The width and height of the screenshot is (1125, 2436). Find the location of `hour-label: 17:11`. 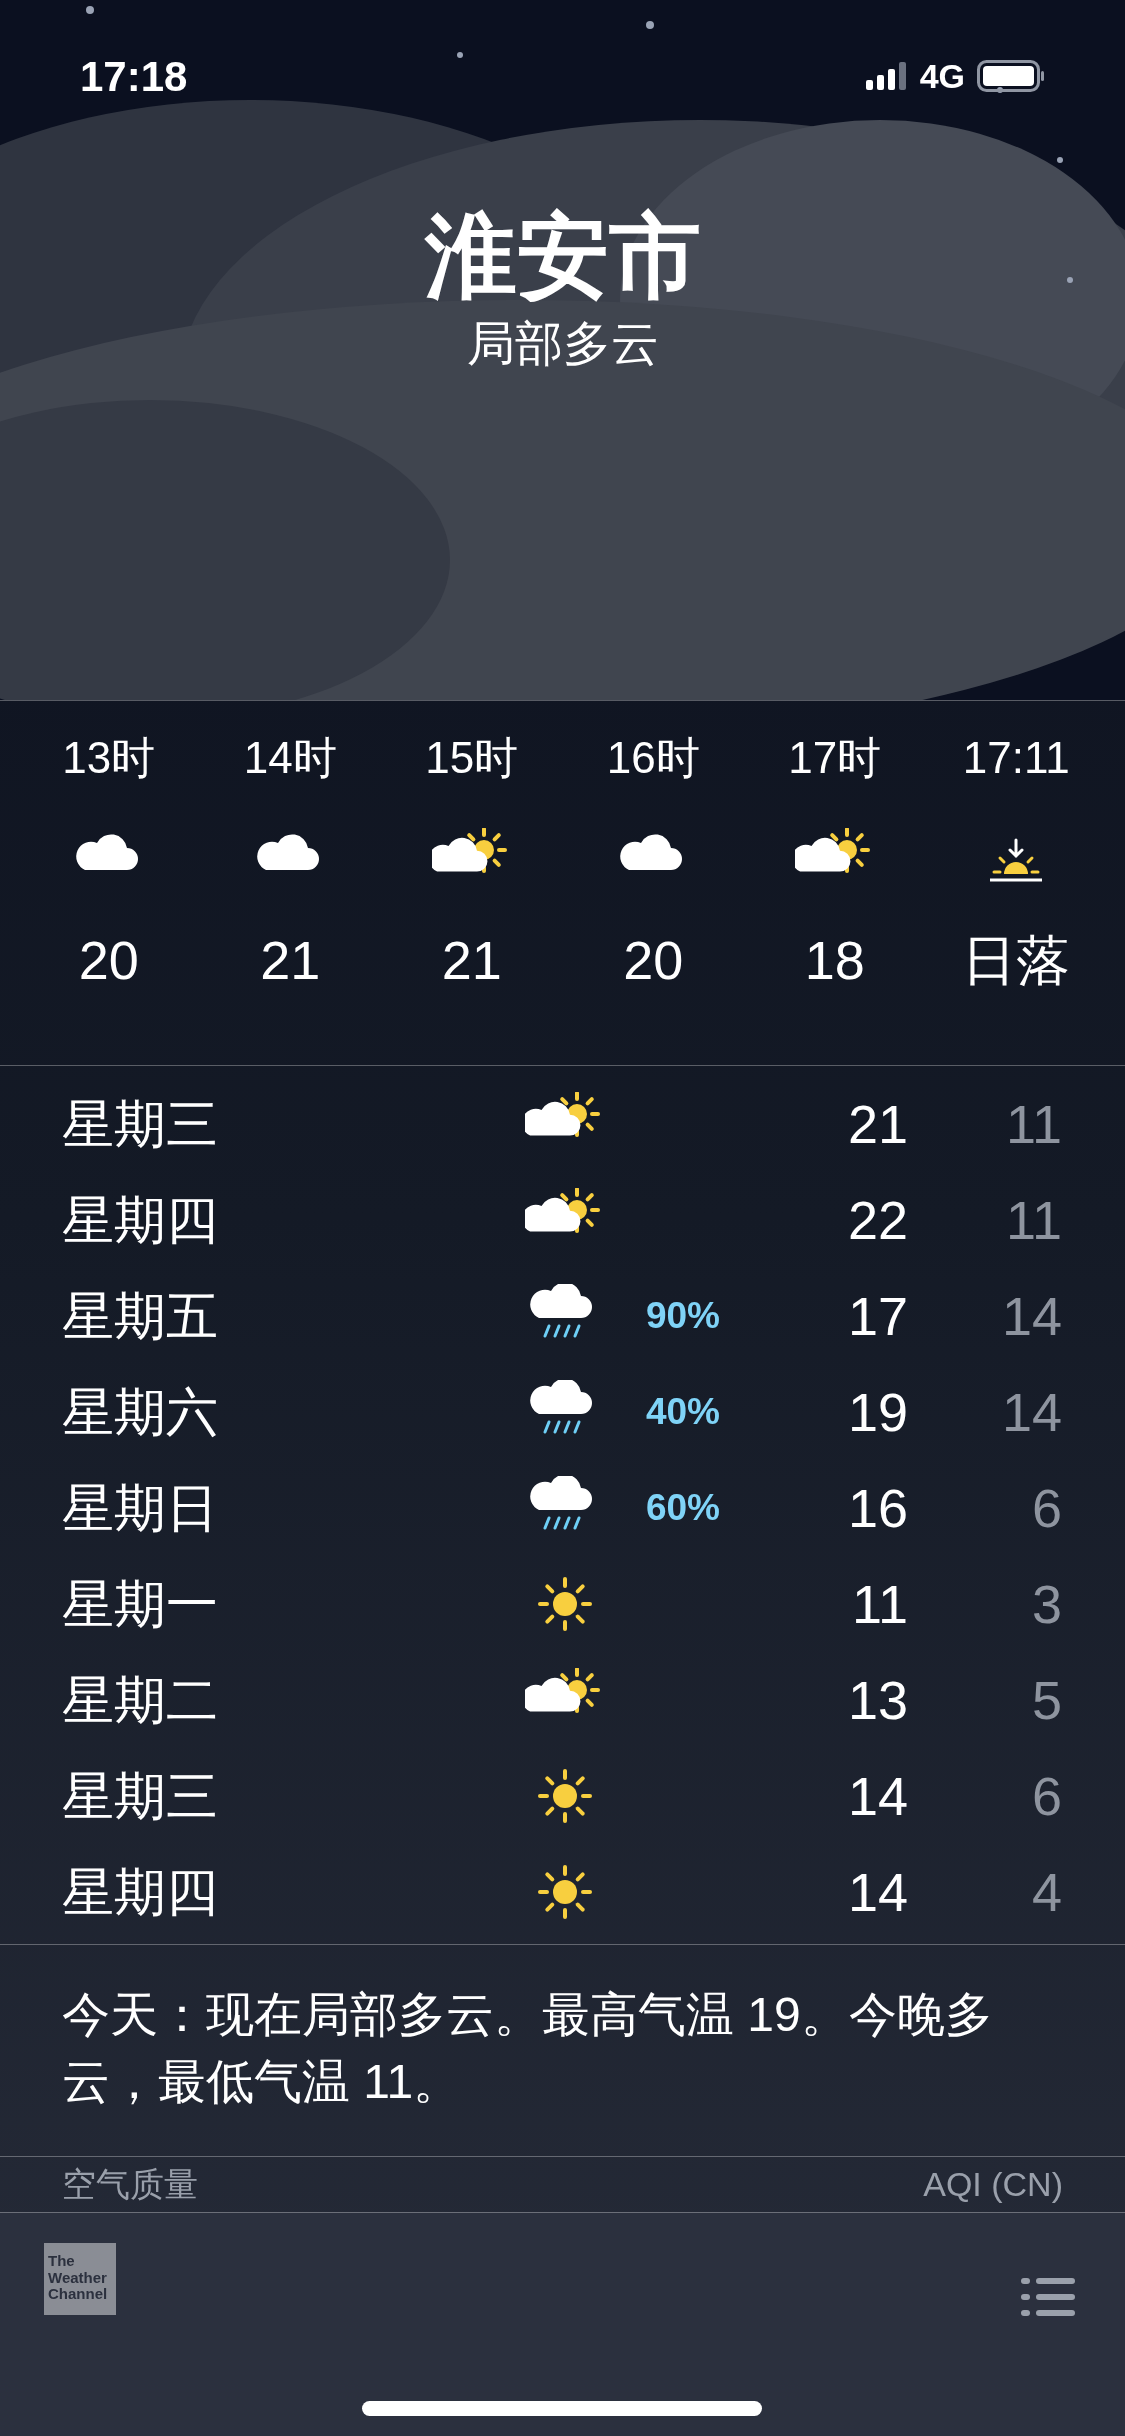

hour-label: 17:11 is located at coordinates (1016, 758).